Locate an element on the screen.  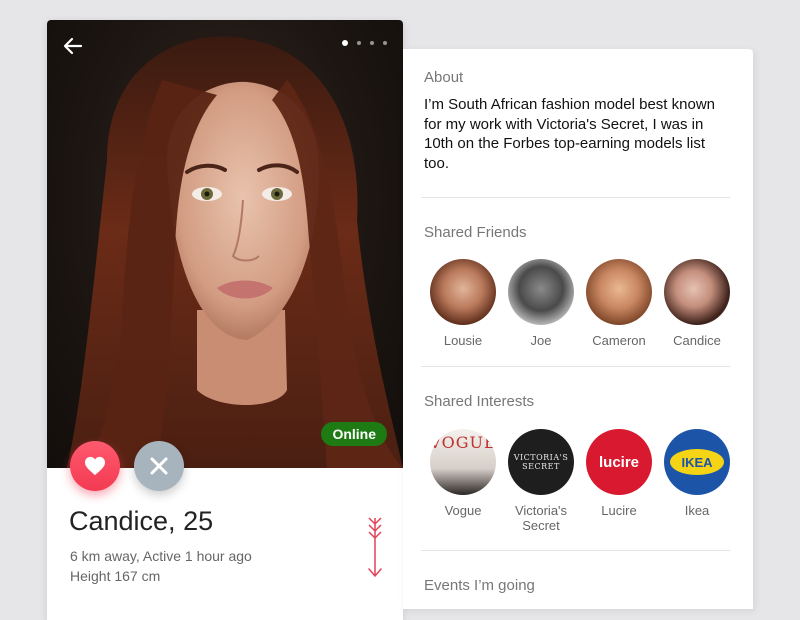
back-button is located at coordinates (73, 46).